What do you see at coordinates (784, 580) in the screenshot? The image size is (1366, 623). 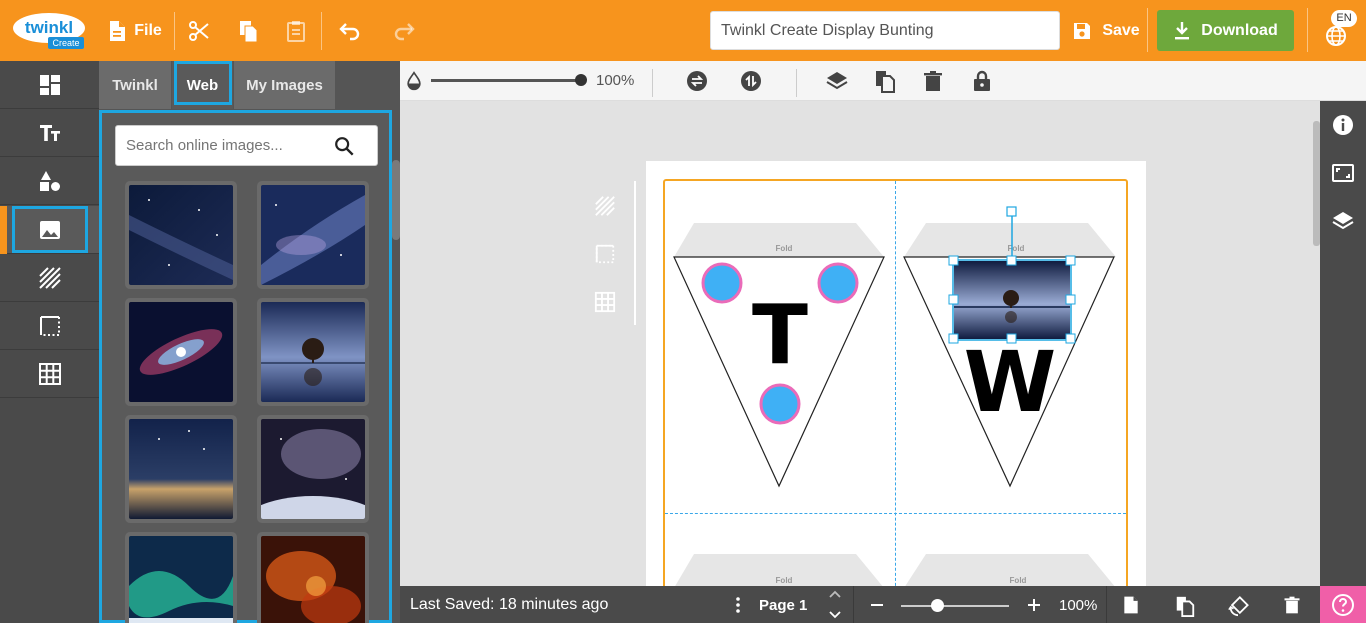 I see `fold-label: Fold` at bounding box center [784, 580].